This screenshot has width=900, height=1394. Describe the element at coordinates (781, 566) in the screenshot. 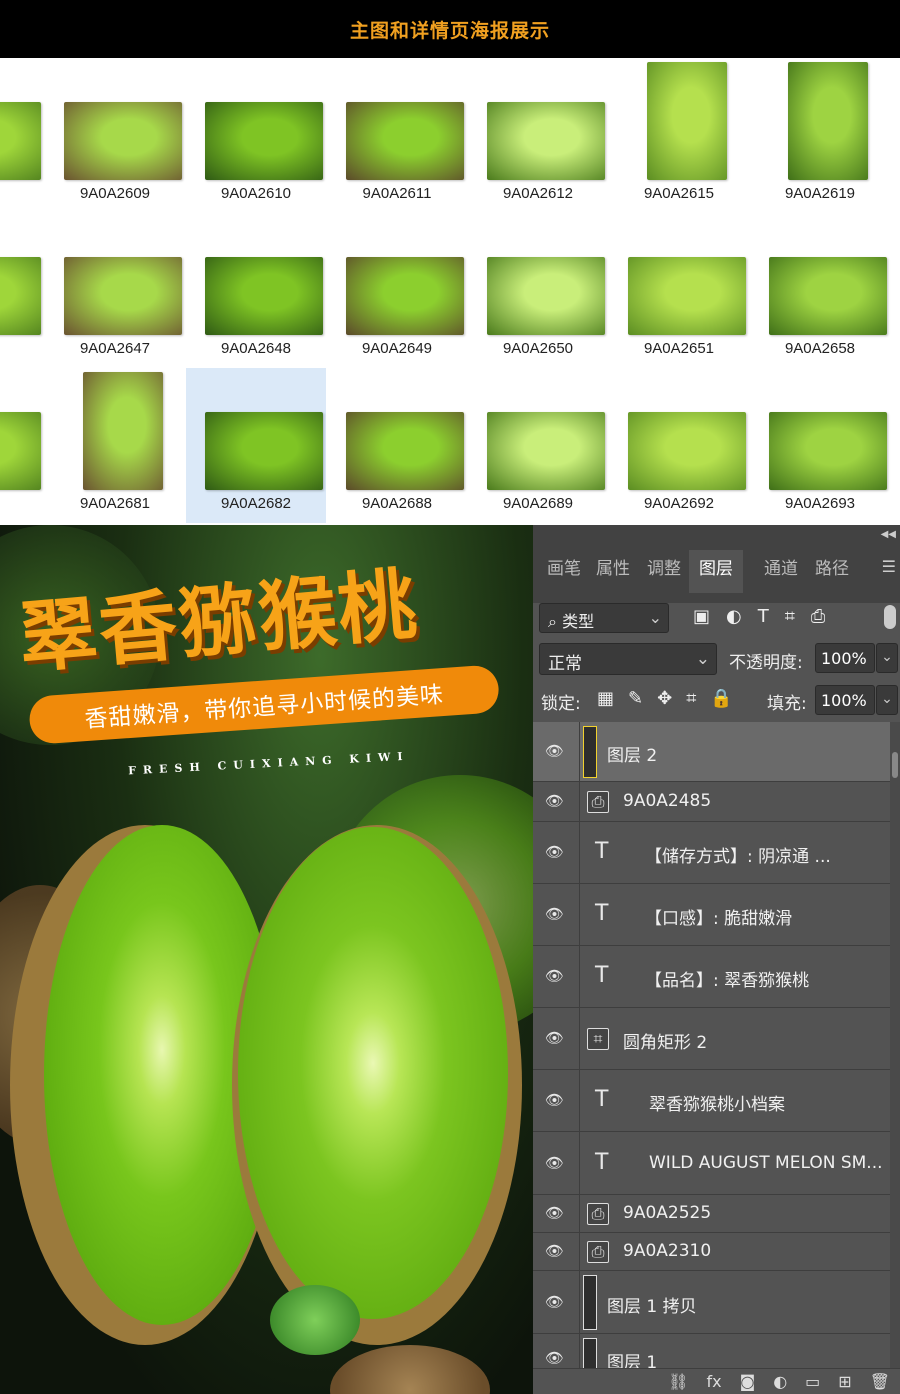

I see `tab-channels: 通道` at that location.